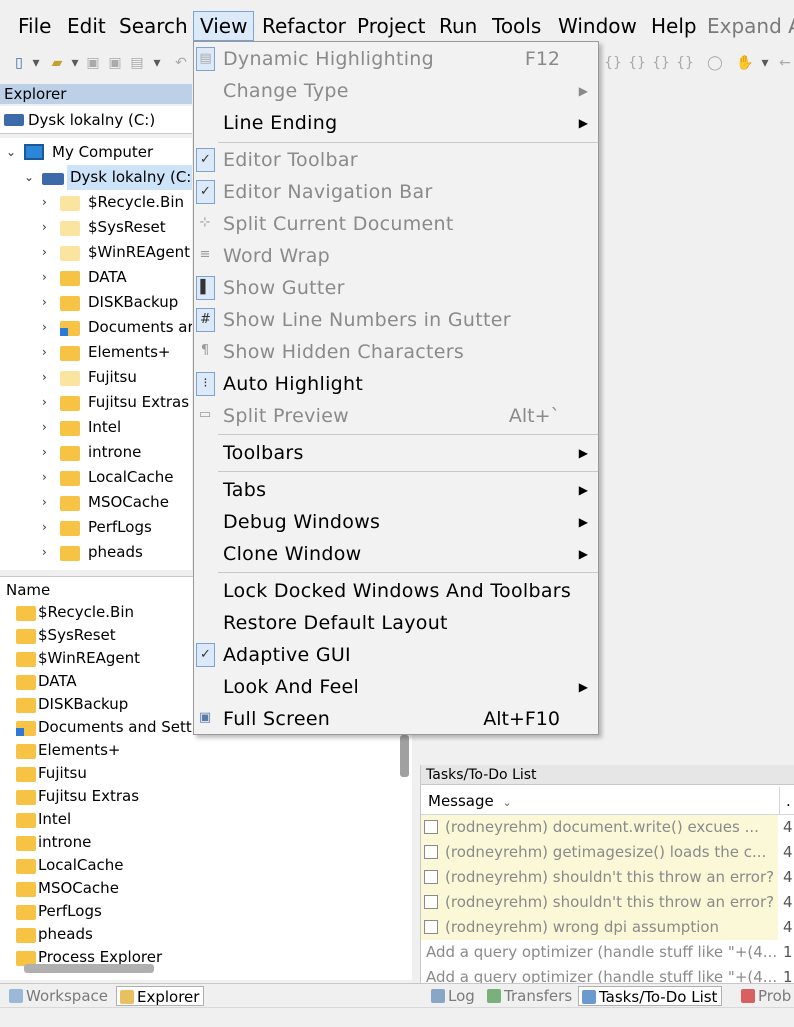 The width and height of the screenshot is (794, 1027). Describe the element at coordinates (78, 658) in the screenshot. I see `list-item: $WinREAgent` at that location.